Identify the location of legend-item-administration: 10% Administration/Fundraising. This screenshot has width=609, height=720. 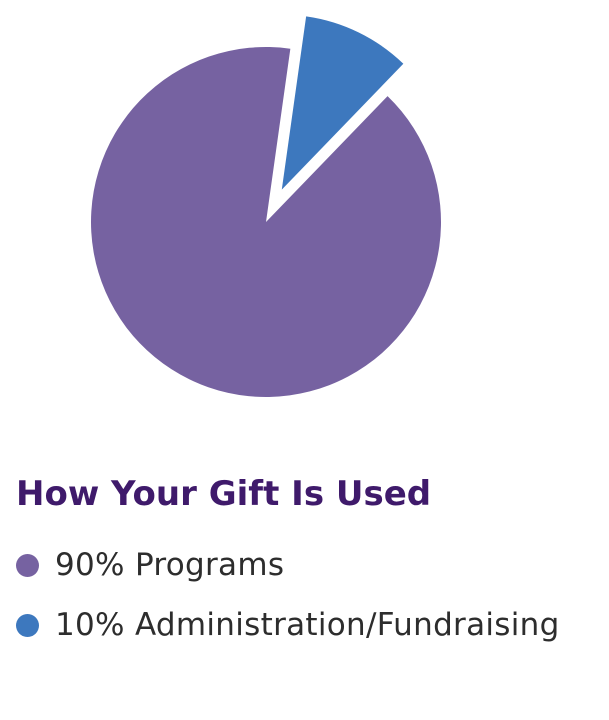
(288, 625).